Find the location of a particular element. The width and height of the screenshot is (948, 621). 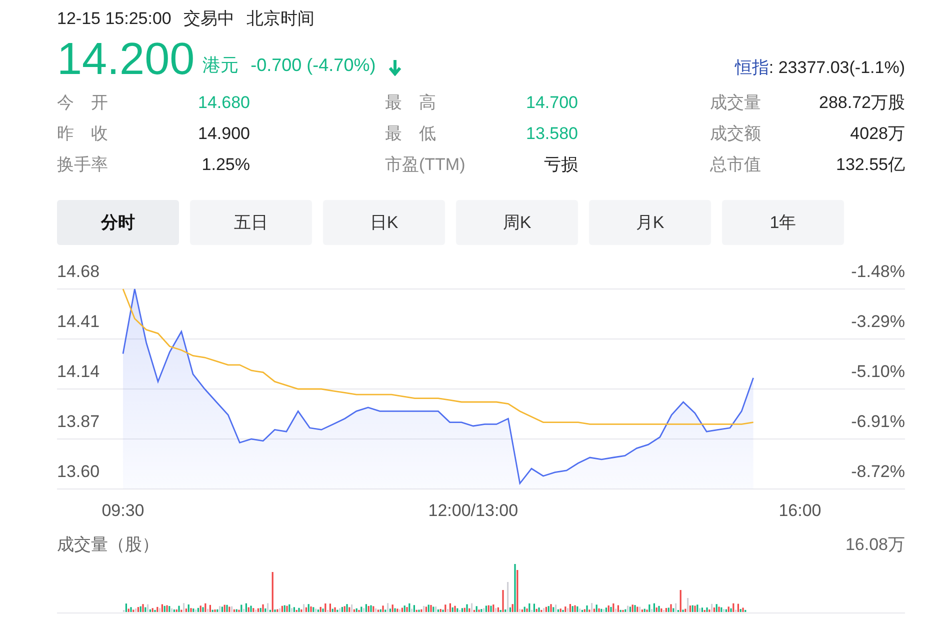

price-axis-label: 14.68 is located at coordinates (78, 271).